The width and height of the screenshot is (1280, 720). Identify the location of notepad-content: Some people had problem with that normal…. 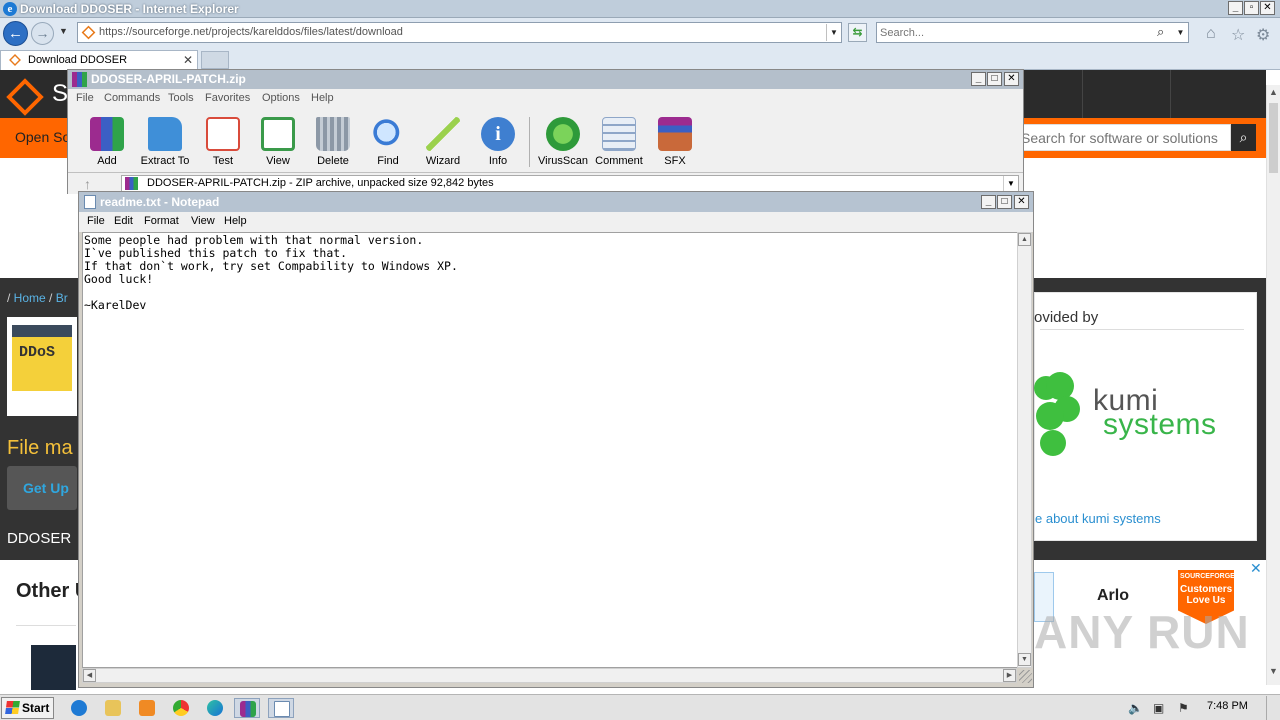
(271, 273).